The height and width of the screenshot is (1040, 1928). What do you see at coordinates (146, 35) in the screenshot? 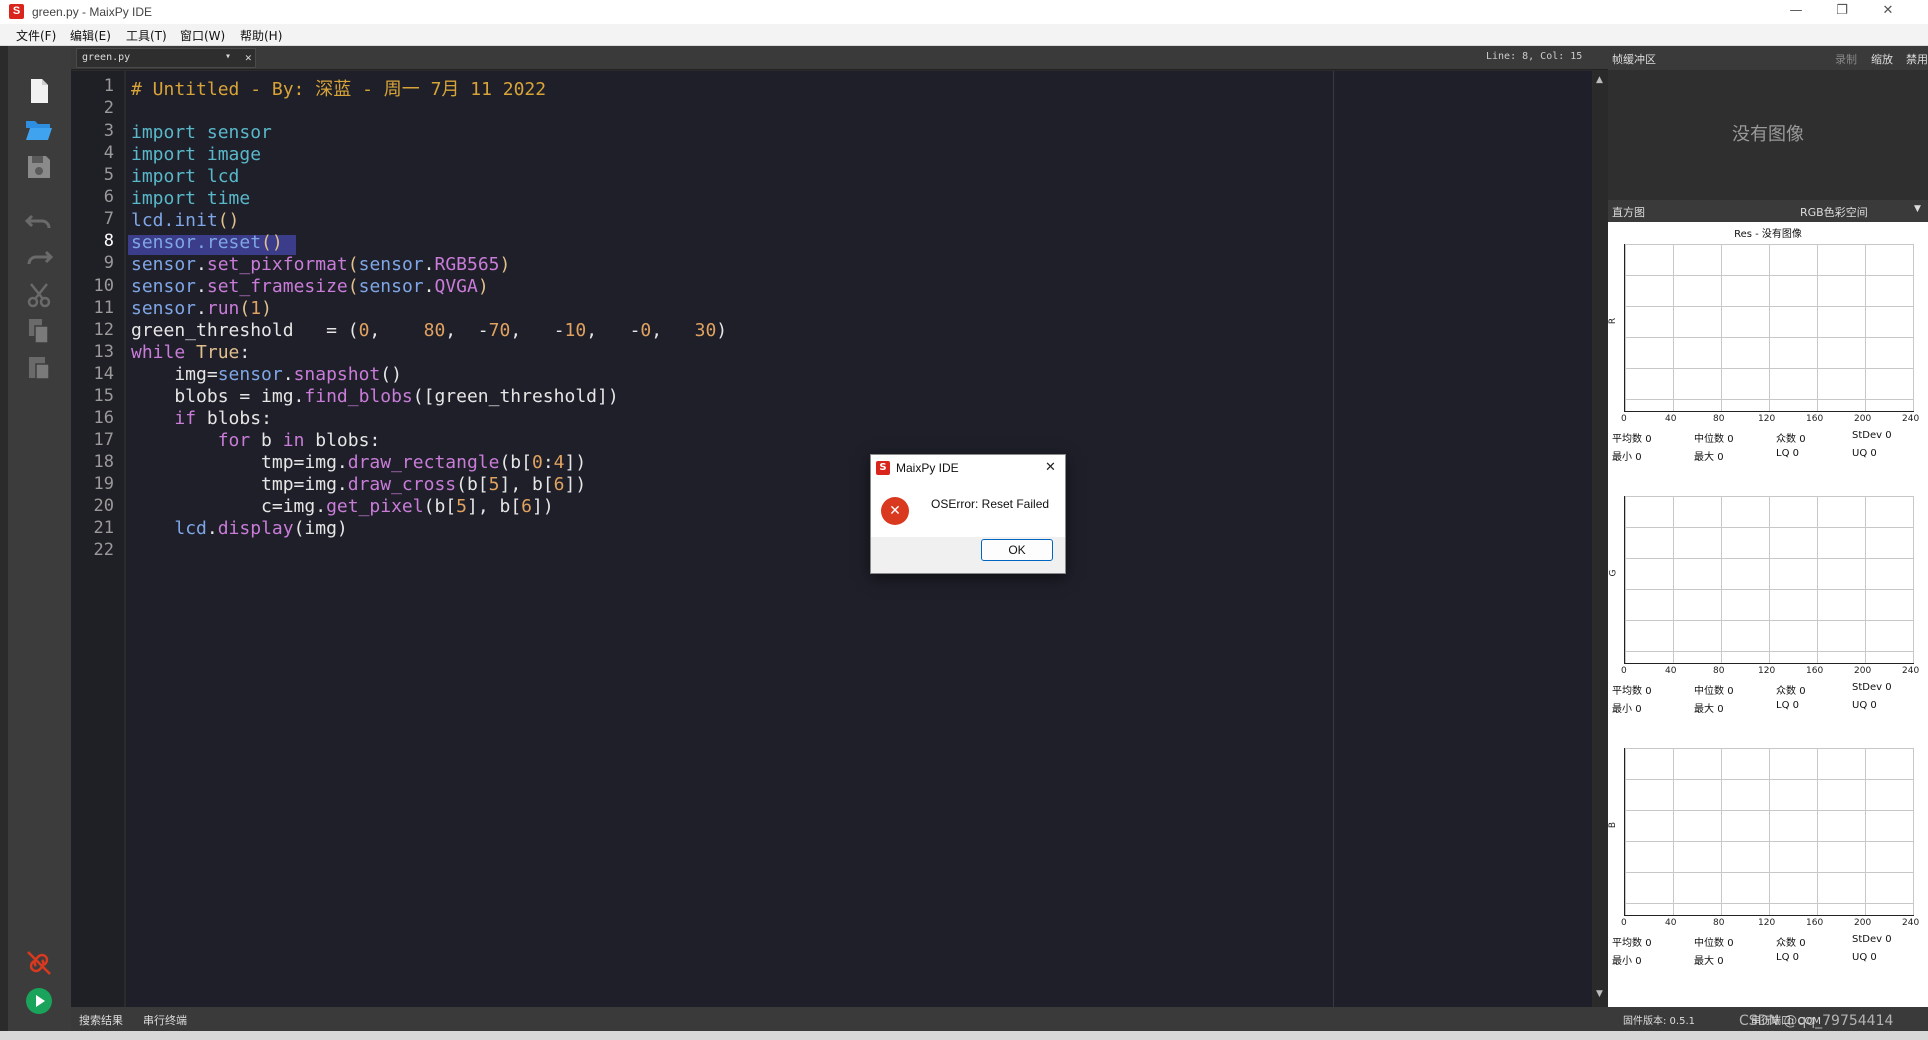
I see `menu-tools: 工具(T)` at bounding box center [146, 35].